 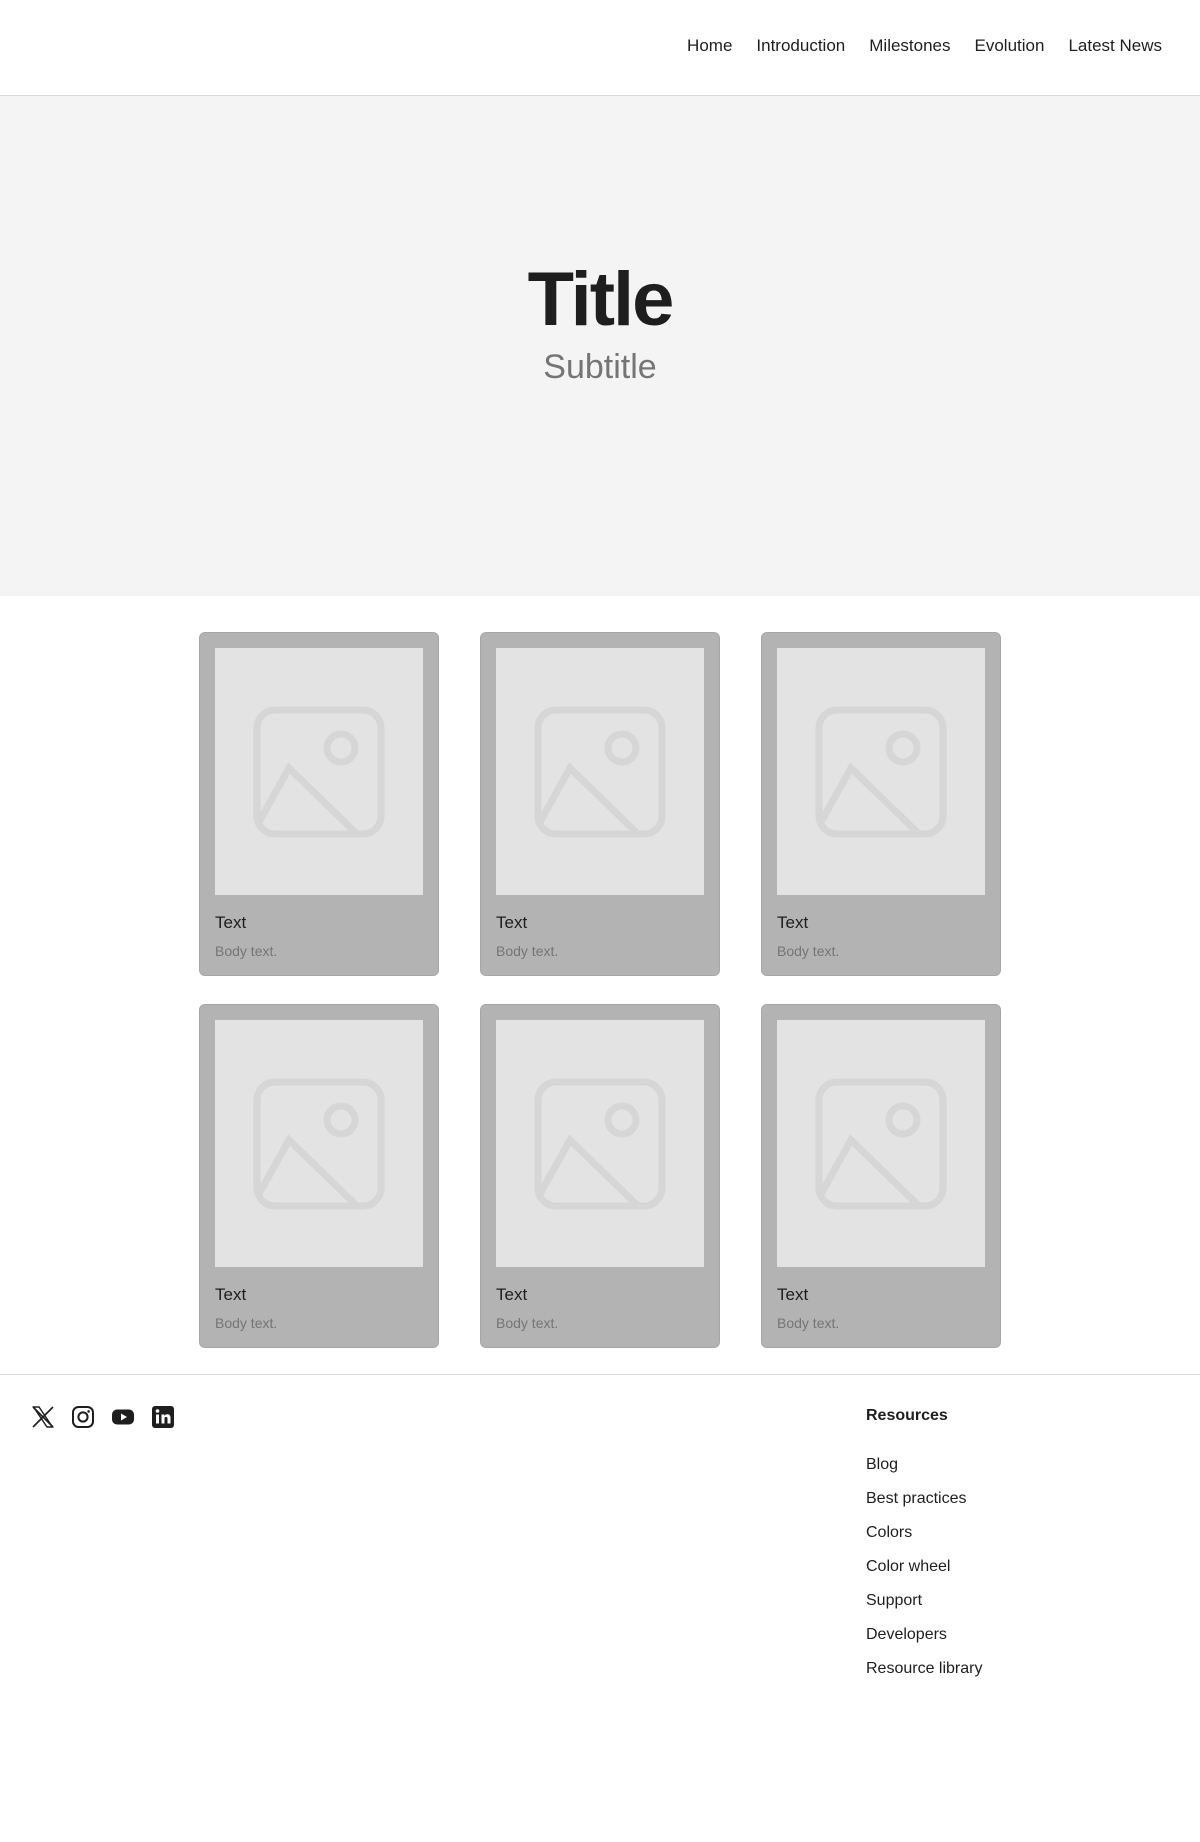 I want to click on resources-heading: Resources, so click(x=907, y=1415).